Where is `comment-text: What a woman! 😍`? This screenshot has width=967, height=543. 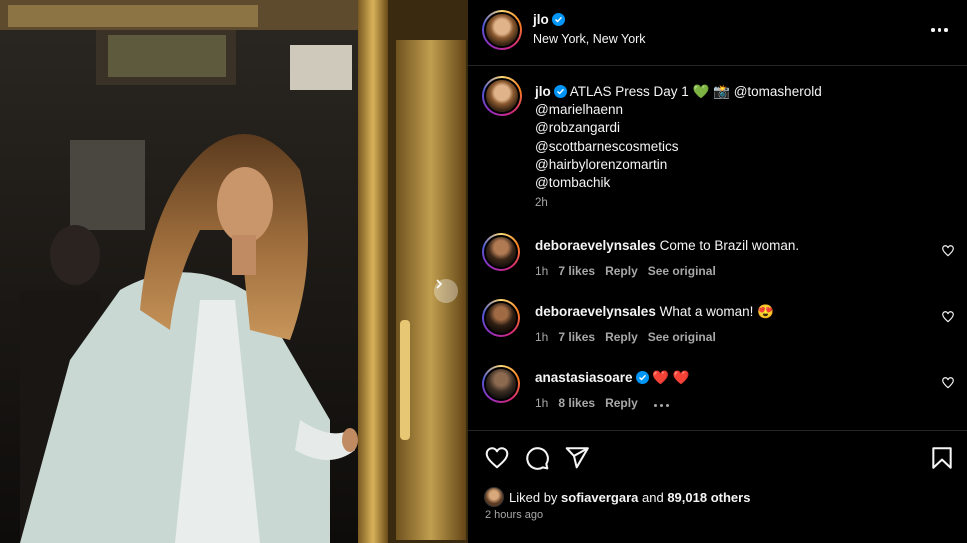 comment-text: What a woman! 😍 is located at coordinates (716, 311).